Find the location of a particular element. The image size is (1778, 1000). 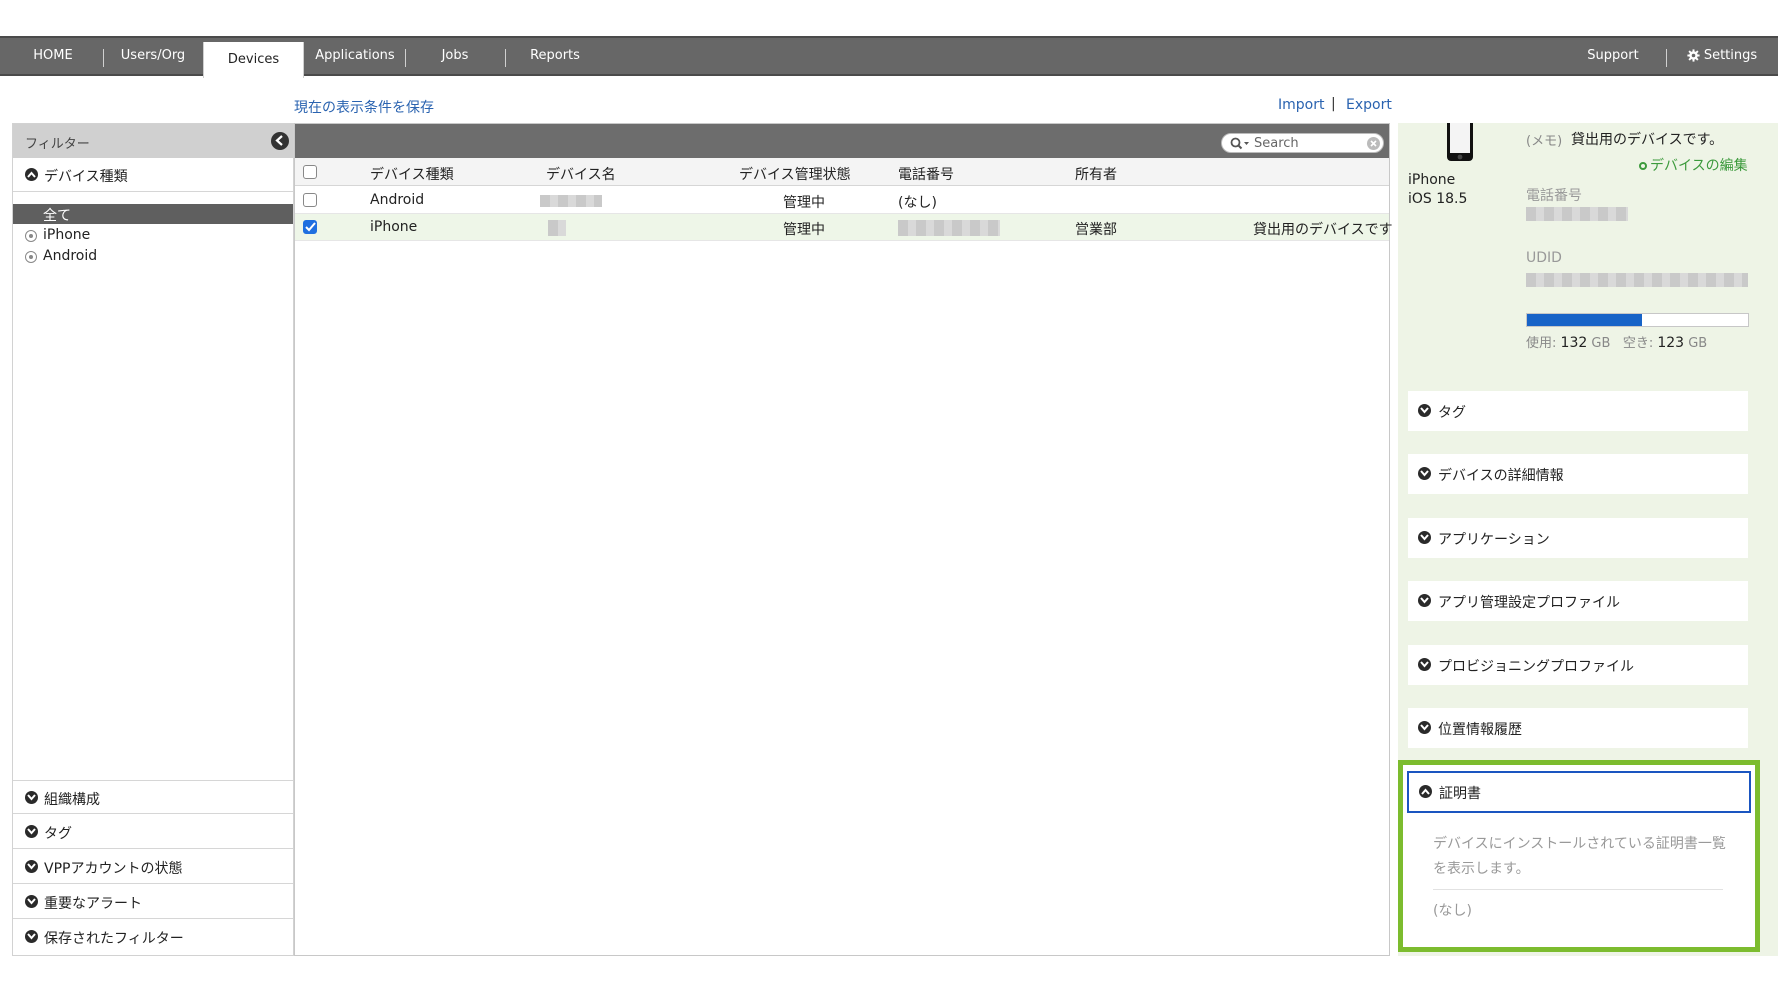

storage-used-value: 132 is located at coordinates (1574, 343).